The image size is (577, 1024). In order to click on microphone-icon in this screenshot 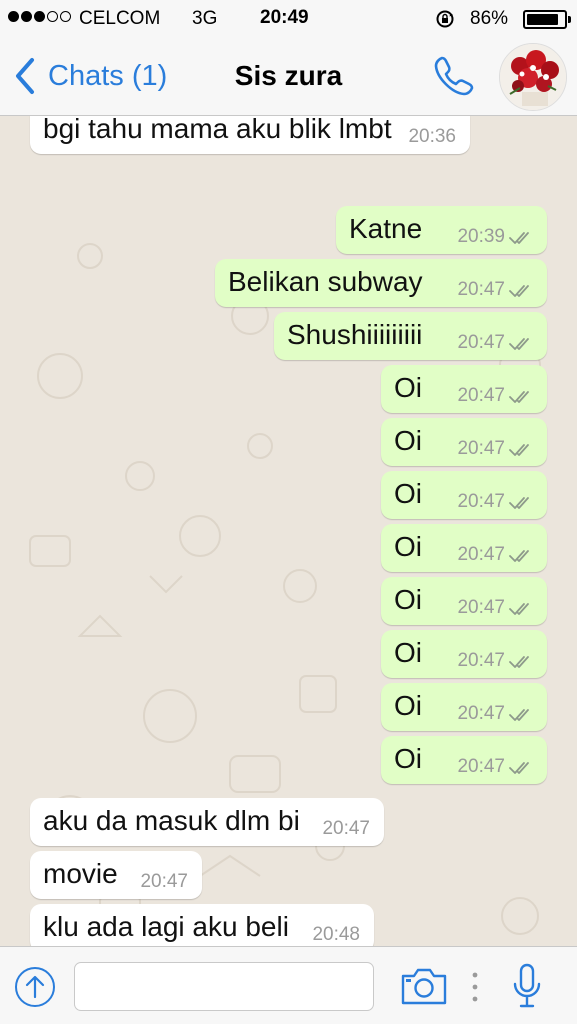, I will do `click(527, 986)`.